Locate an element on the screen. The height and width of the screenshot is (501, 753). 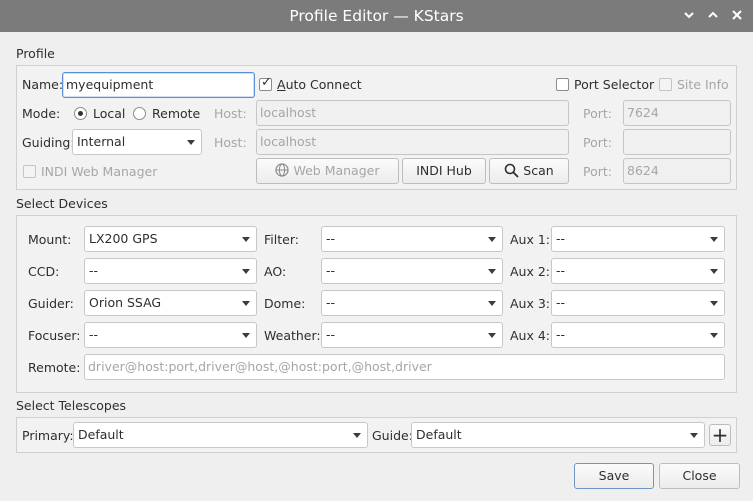
ccd-select: -- is located at coordinates (170, 271).